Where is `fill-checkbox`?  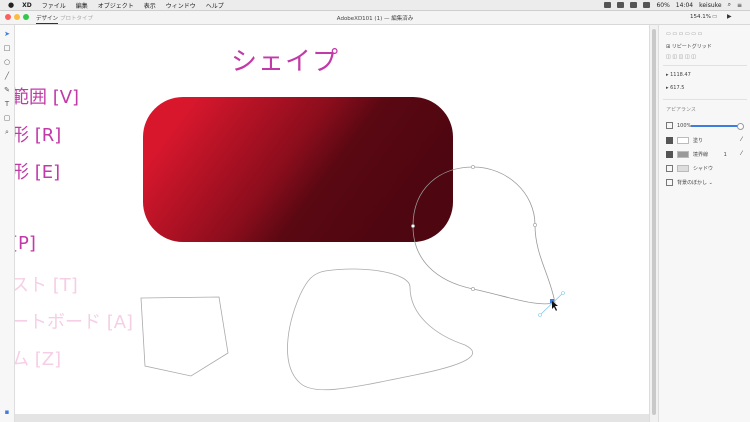 fill-checkbox is located at coordinates (669, 140).